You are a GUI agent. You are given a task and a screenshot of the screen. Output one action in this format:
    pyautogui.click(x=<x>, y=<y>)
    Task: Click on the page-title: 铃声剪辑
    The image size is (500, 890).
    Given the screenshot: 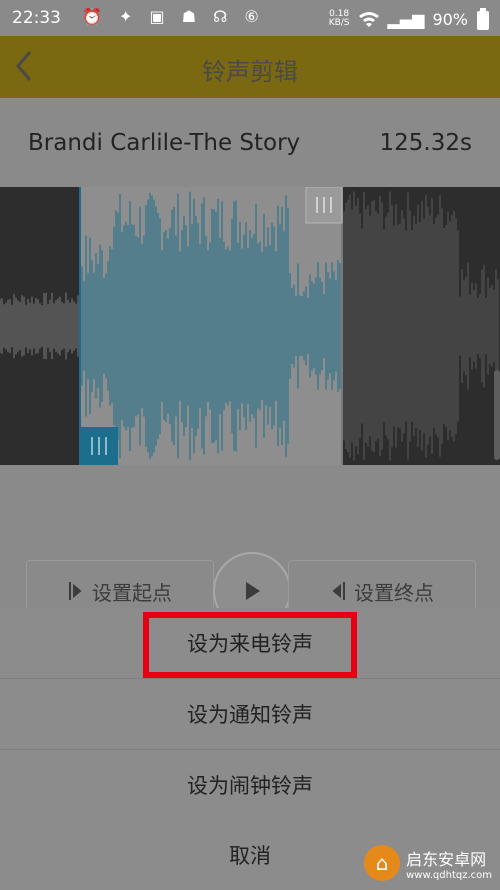 What is the action you would take?
    pyautogui.click(x=250, y=72)
    